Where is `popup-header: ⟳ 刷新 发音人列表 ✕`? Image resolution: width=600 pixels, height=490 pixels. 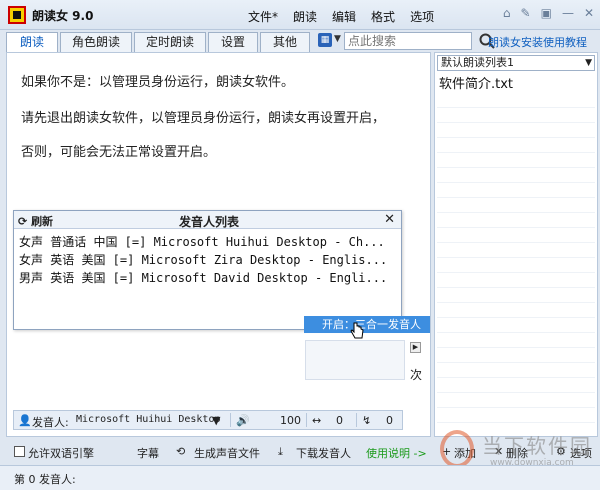 popup-header: ⟳ 刷新 发音人列表 ✕ is located at coordinates (207, 220).